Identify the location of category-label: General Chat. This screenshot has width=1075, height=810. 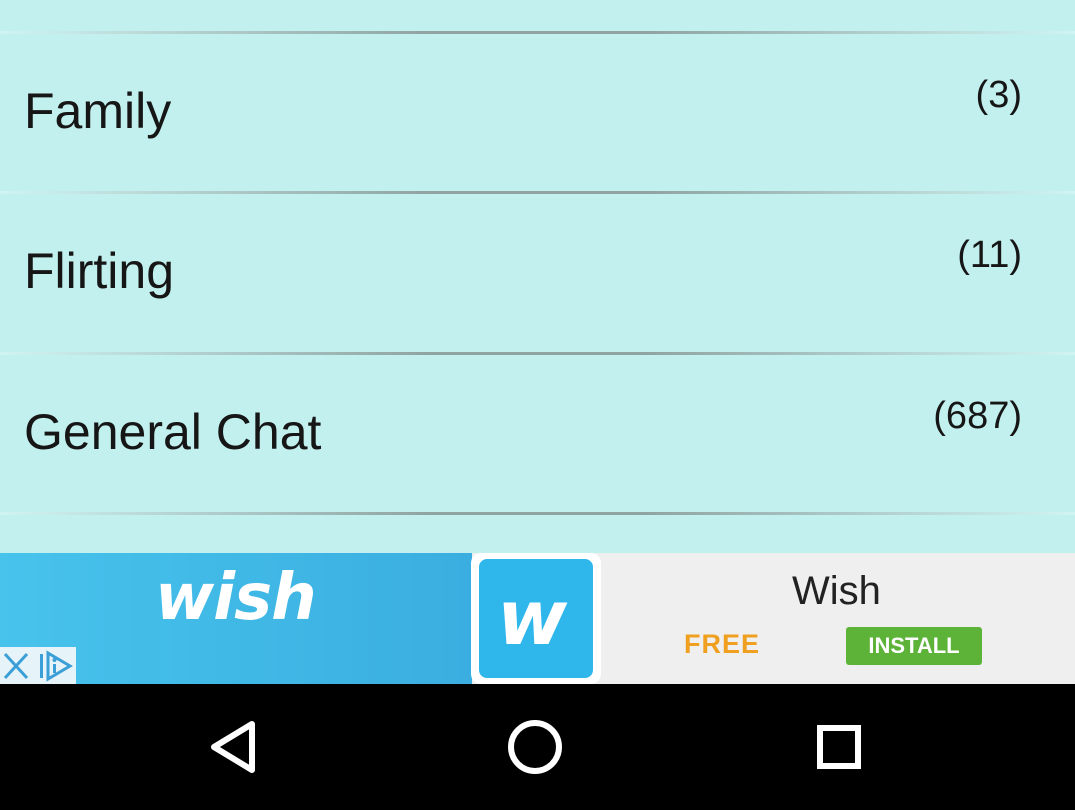
(173, 432).